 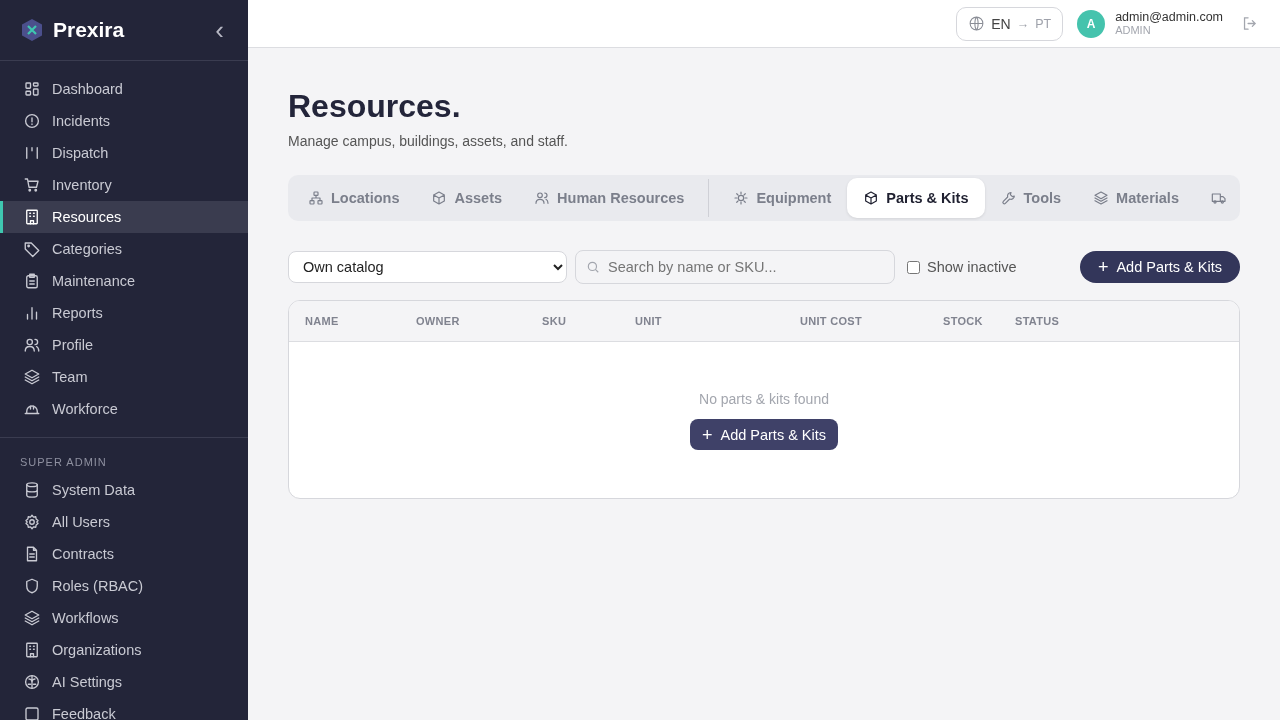 What do you see at coordinates (831, 321) in the screenshot?
I see `column-header: UNIT COST` at bounding box center [831, 321].